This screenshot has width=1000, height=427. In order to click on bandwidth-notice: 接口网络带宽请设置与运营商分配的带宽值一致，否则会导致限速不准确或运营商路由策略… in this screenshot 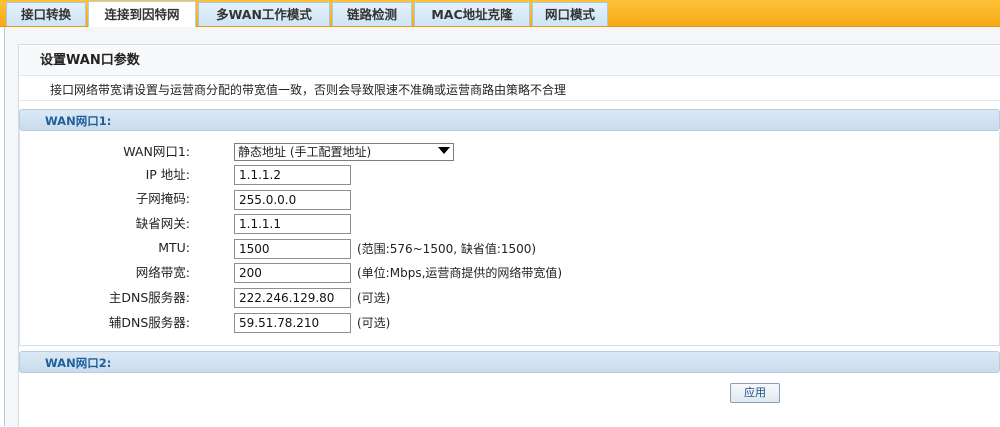, I will do `click(509, 90)`.